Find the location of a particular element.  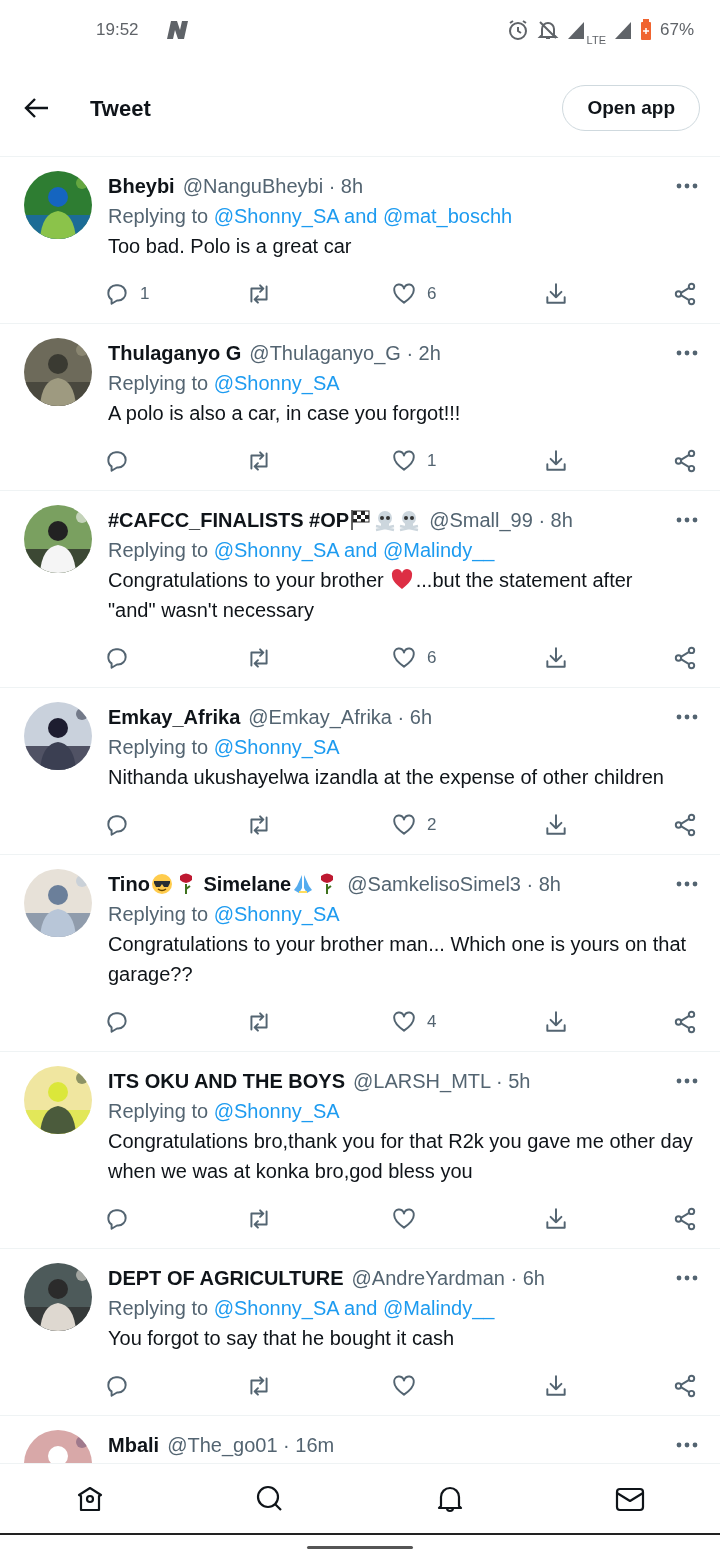

clock-time: 19:52 is located at coordinates (117, 30).